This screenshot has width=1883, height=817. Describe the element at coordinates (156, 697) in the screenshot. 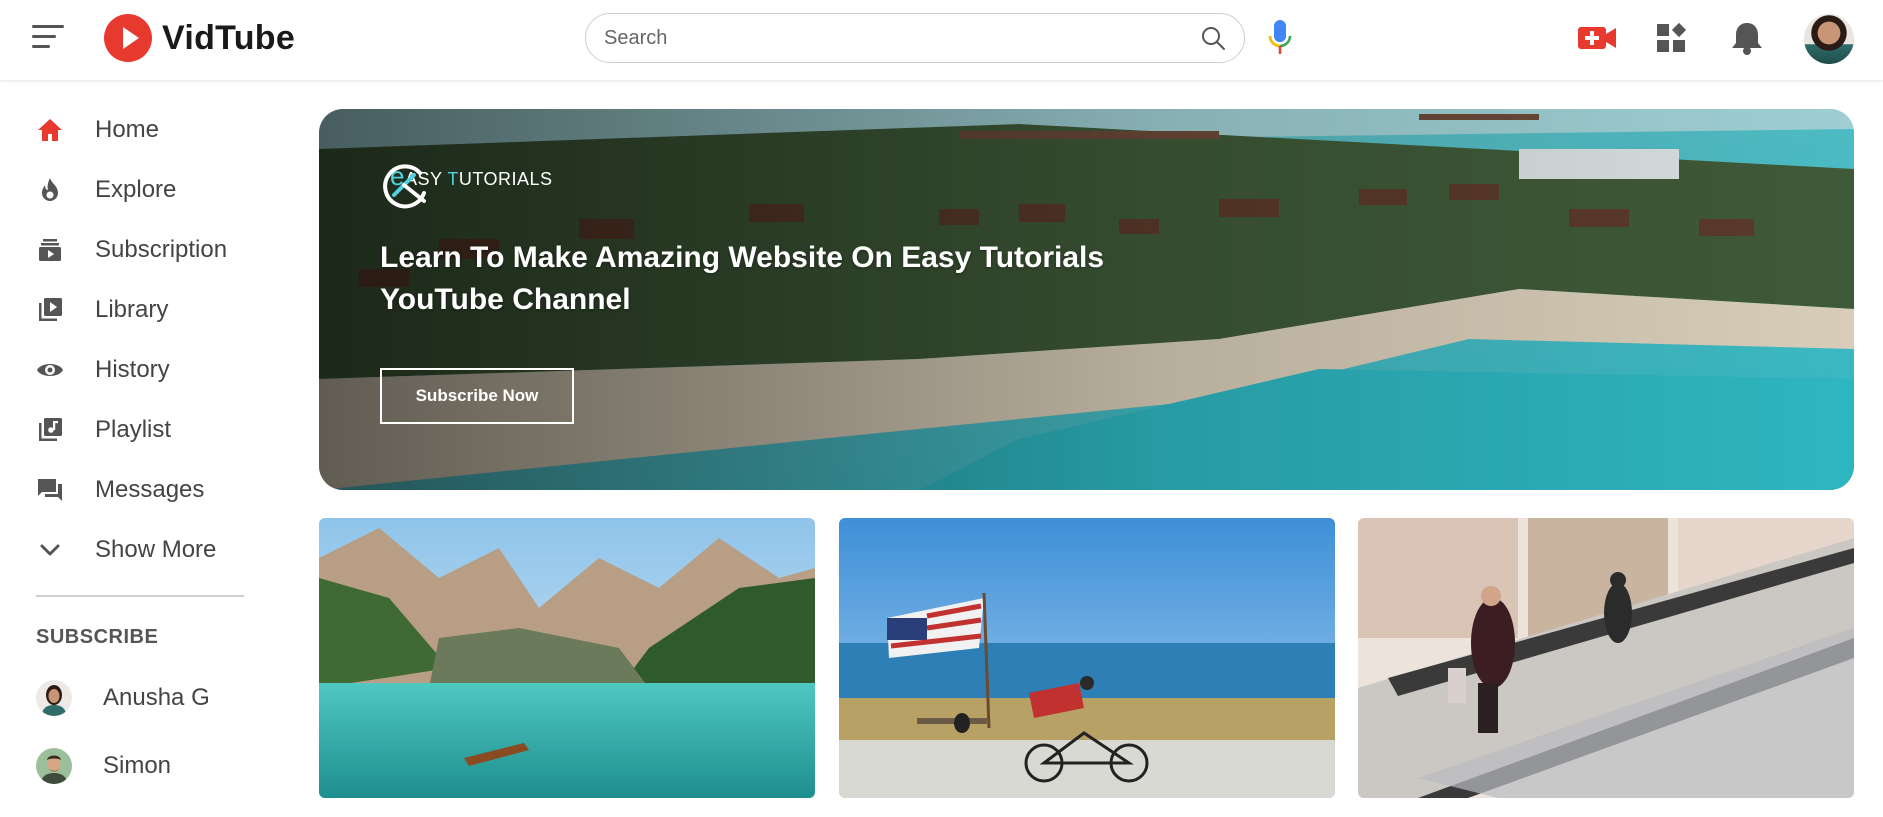

I see `subscription-name: Anusha G` at that location.